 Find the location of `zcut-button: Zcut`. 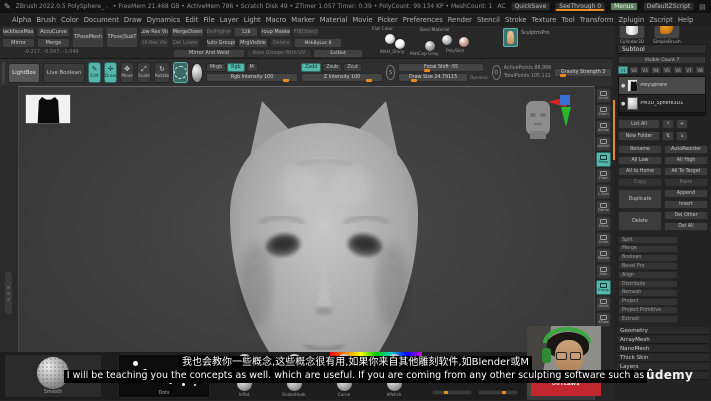

zcut-button: Zcut is located at coordinates (352, 67).